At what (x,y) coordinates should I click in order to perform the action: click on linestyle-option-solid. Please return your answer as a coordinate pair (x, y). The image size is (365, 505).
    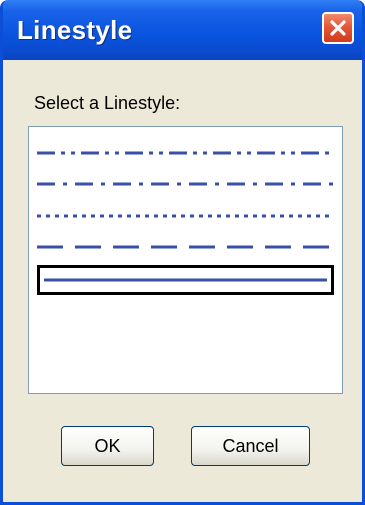
    Looking at the image, I should click on (185, 280).